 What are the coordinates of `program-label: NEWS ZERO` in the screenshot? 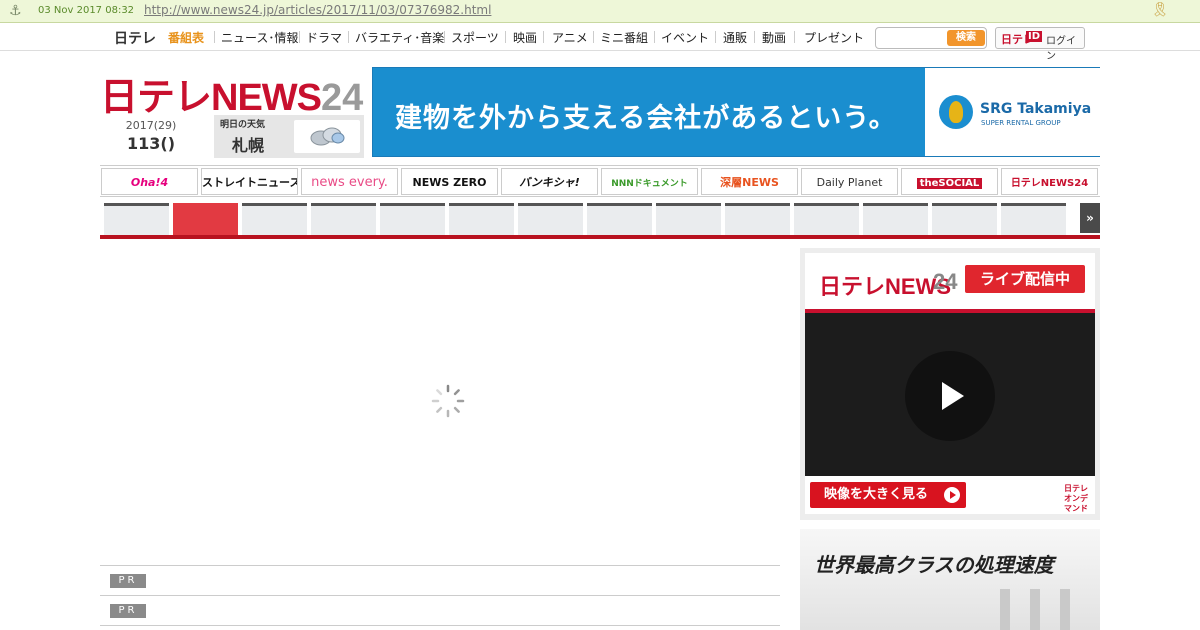 It's located at (449, 182).